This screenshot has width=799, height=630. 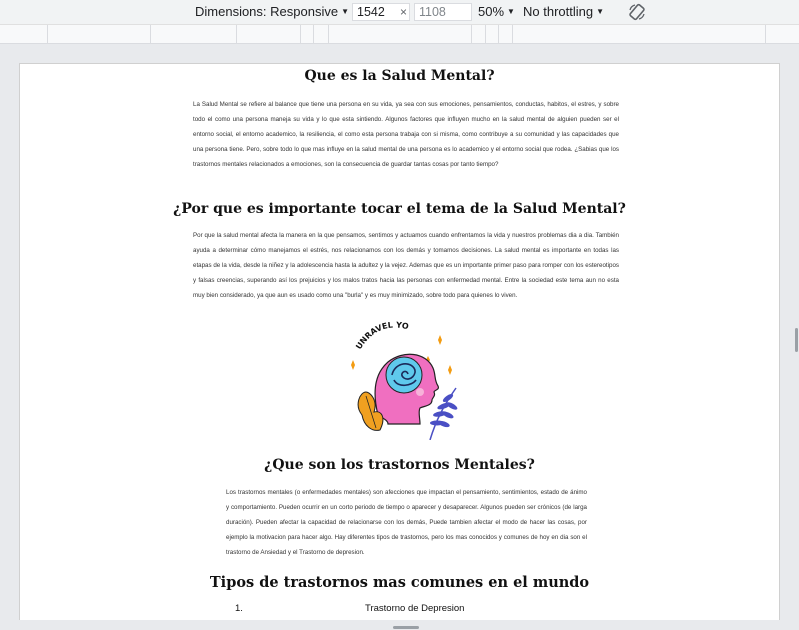 I want to click on zoom-dropdown: 50% ▼, so click(x=496, y=11).